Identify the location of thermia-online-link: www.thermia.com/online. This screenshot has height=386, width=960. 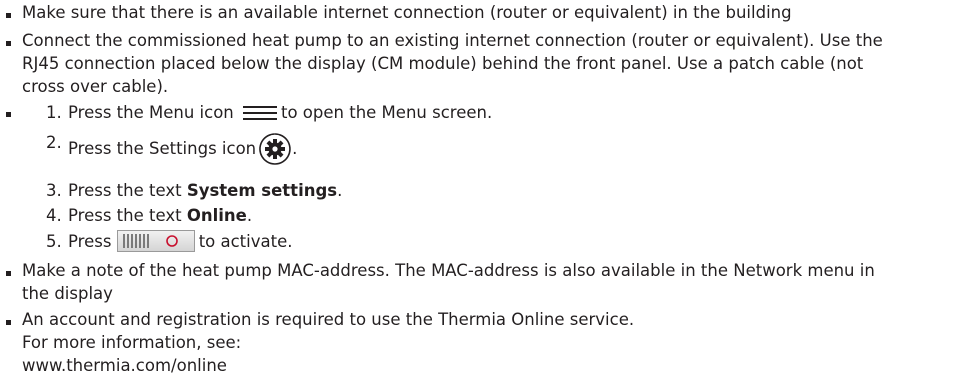
(124, 365).